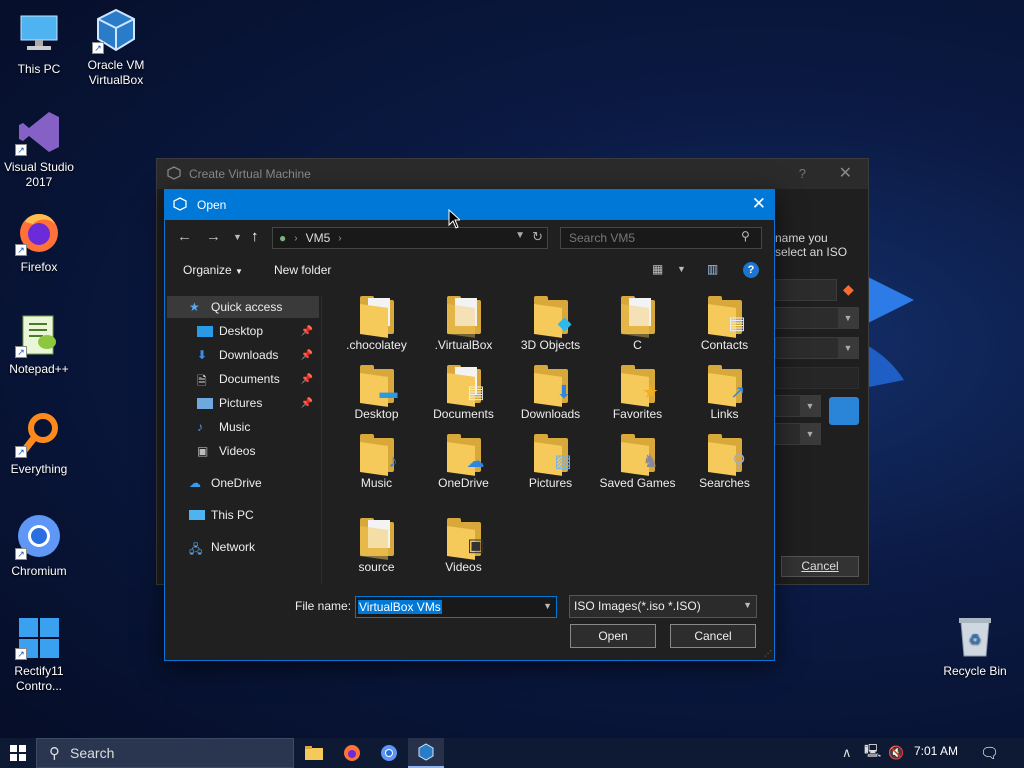 Image resolution: width=1024 pixels, height=768 pixels. What do you see at coordinates (243, 403) in the screenshot?
I see `nav-pictures: Pictures 📌` at bounding box center [243, 403].